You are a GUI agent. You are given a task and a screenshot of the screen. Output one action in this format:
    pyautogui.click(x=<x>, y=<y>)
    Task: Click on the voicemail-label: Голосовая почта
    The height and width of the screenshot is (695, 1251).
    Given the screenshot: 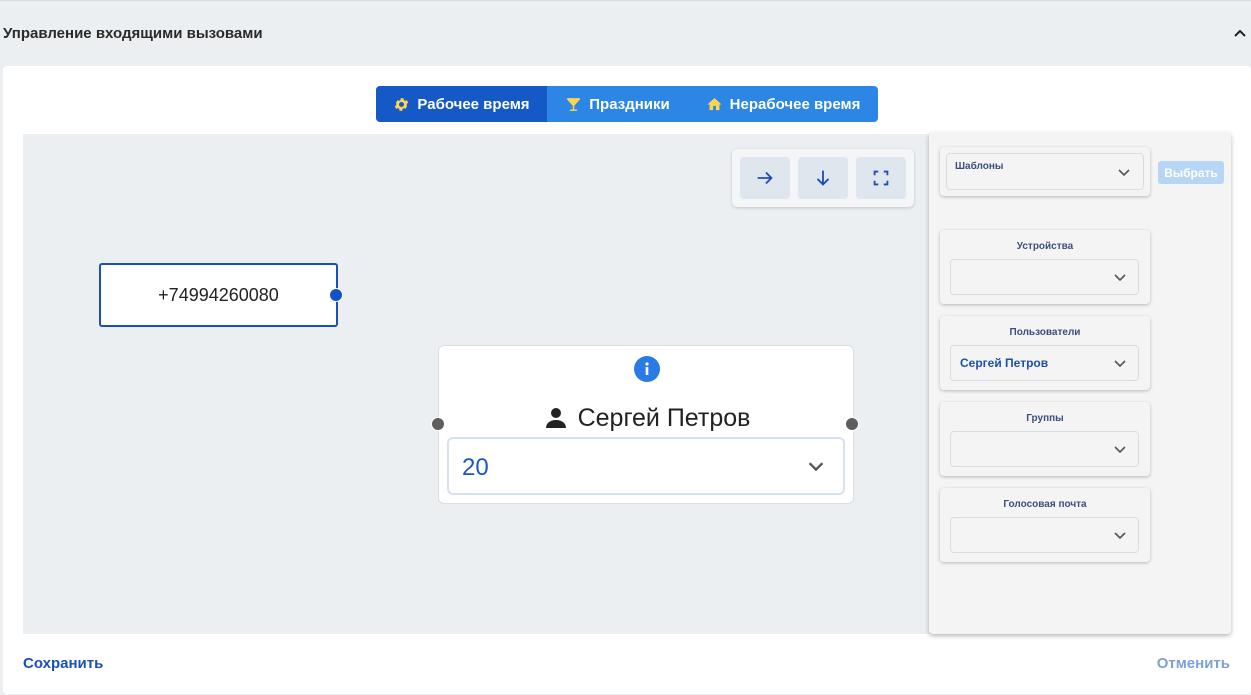 What is the action you would take?
    pyautogui.click(x=1045, y=504)
    